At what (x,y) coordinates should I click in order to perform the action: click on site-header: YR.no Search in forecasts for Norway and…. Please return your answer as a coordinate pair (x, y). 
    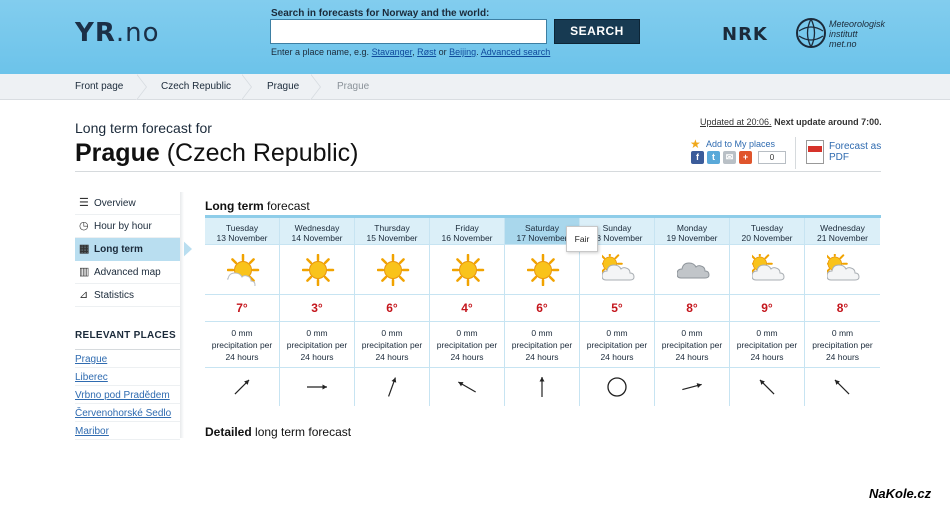
    Looking at the image, I should click on (475, 37).